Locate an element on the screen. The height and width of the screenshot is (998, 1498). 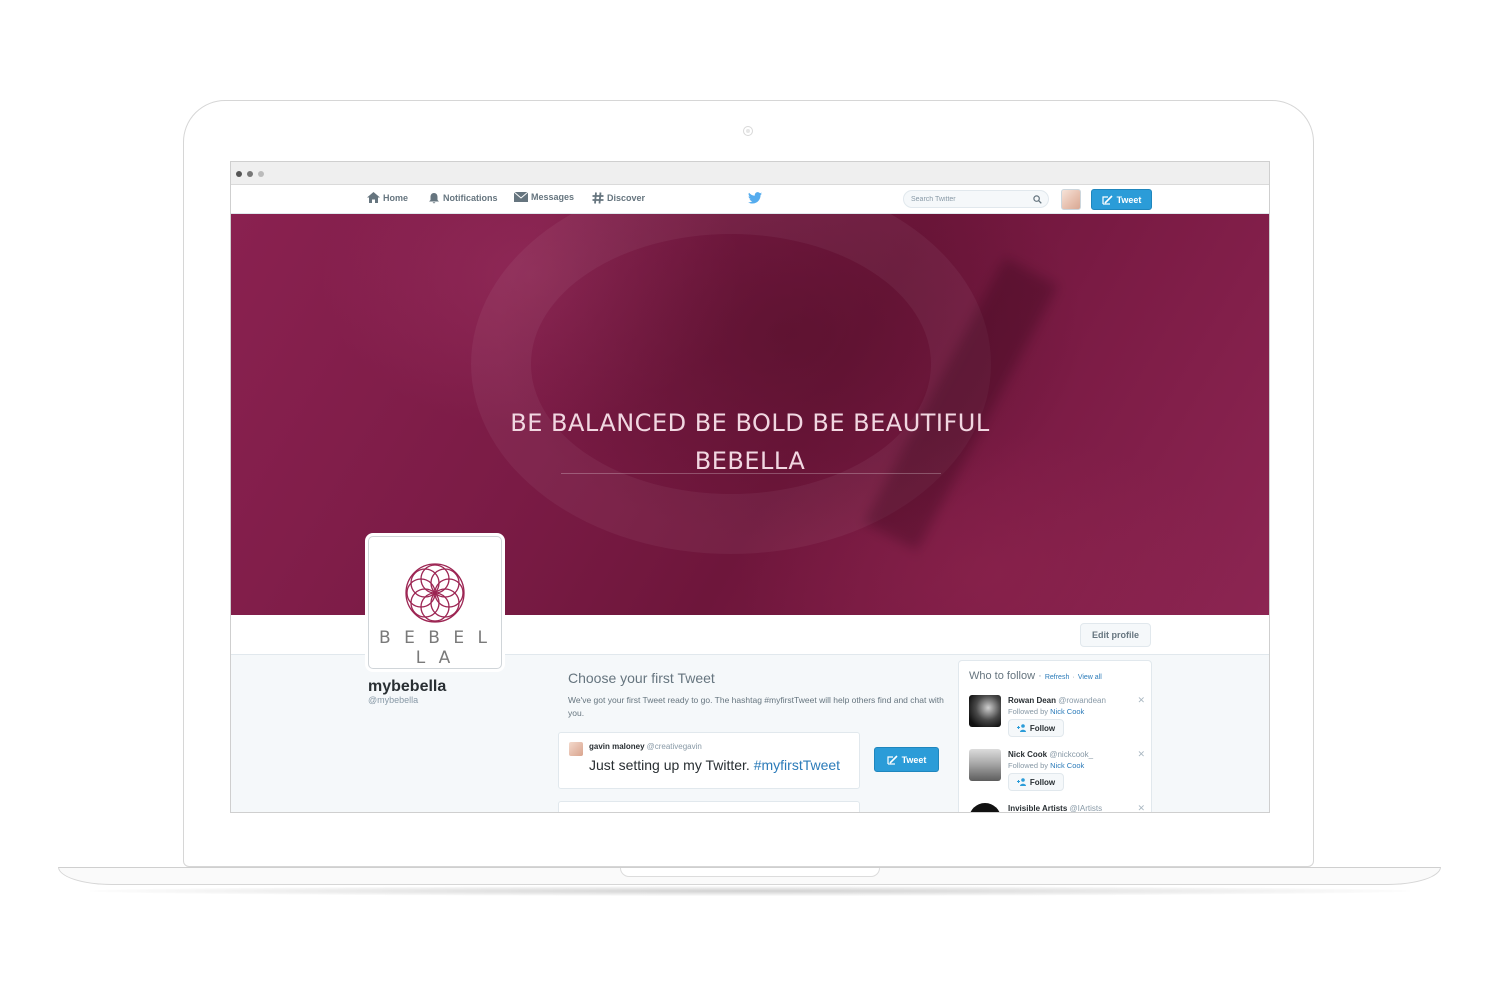
who-to-follow-heading: Who to follow is located at coordinates (1002, 676).